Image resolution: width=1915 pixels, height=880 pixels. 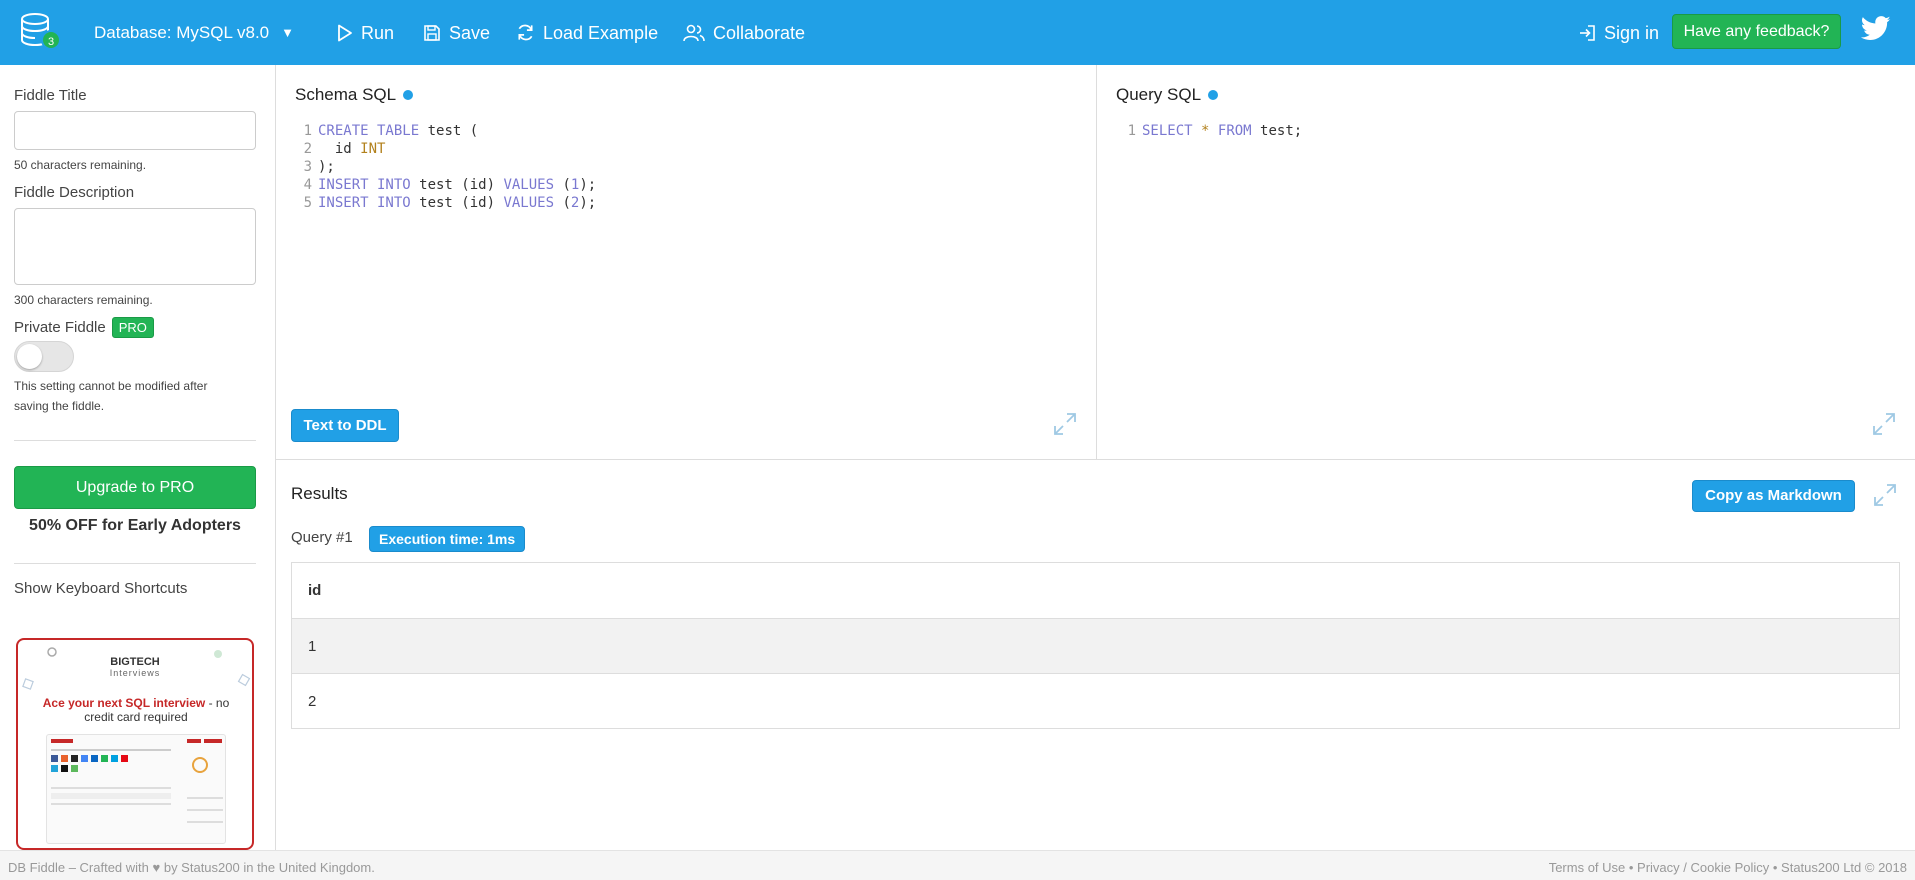 I want to click on table-row: 2, so click(x=1095, y=701).